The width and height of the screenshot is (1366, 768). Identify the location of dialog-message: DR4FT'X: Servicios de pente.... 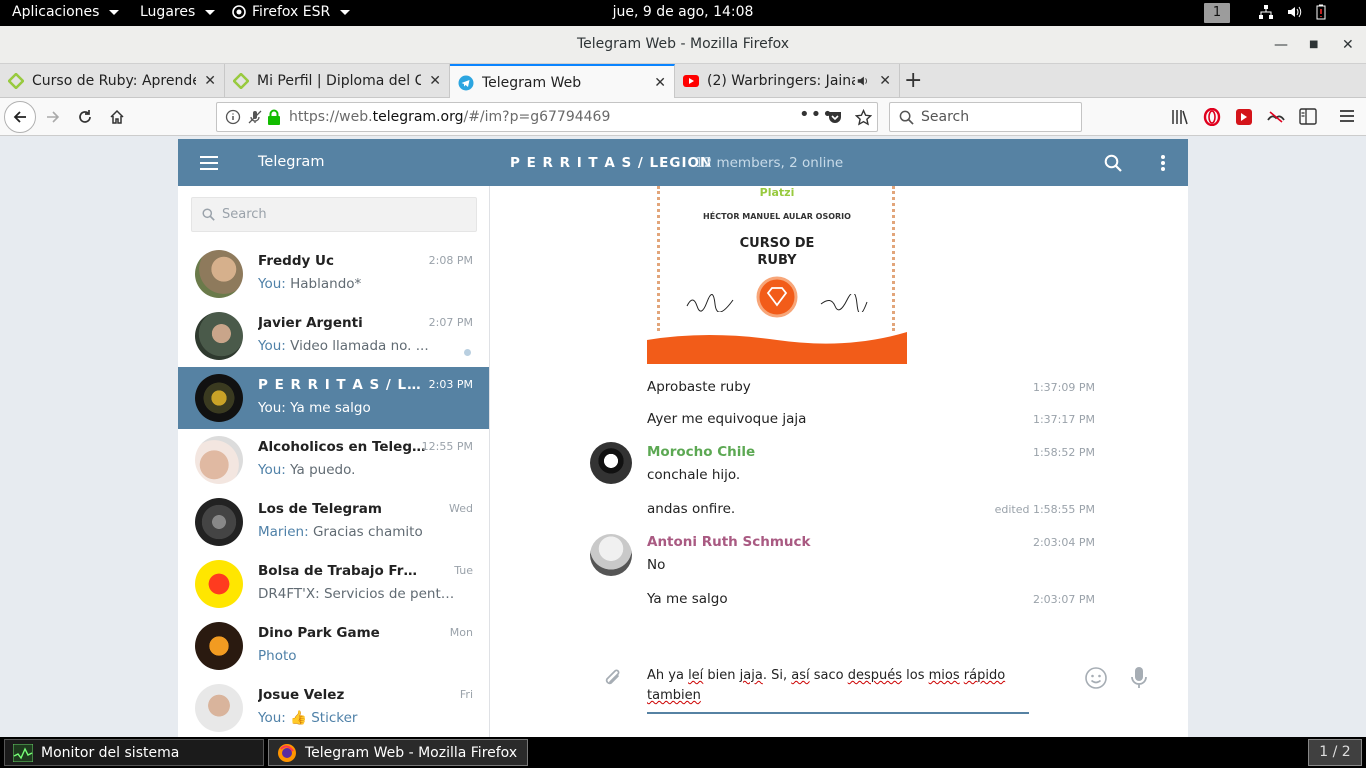
(358, 594).